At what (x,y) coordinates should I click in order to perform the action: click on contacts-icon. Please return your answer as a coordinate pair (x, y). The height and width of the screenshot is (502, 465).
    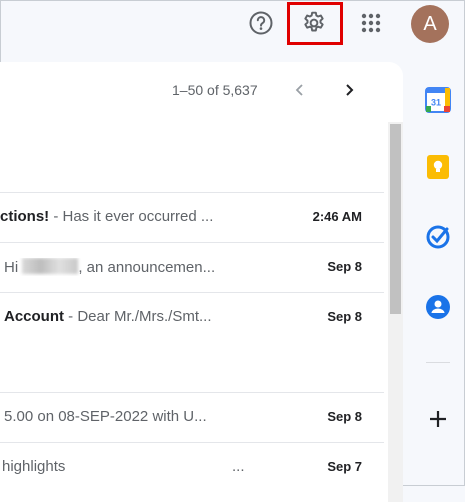
    Looking at the image, I should click on (438, 307).